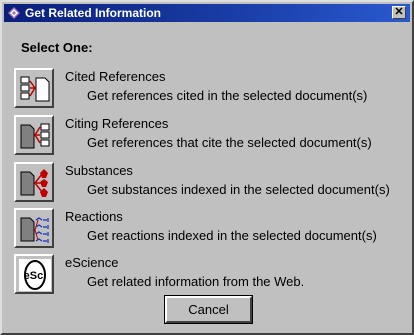 The height and width of the screenshot is (335, 414). Describe the element at coordinates (14, 13) in the screenshot. I see `app-diamond-icon` at that location.